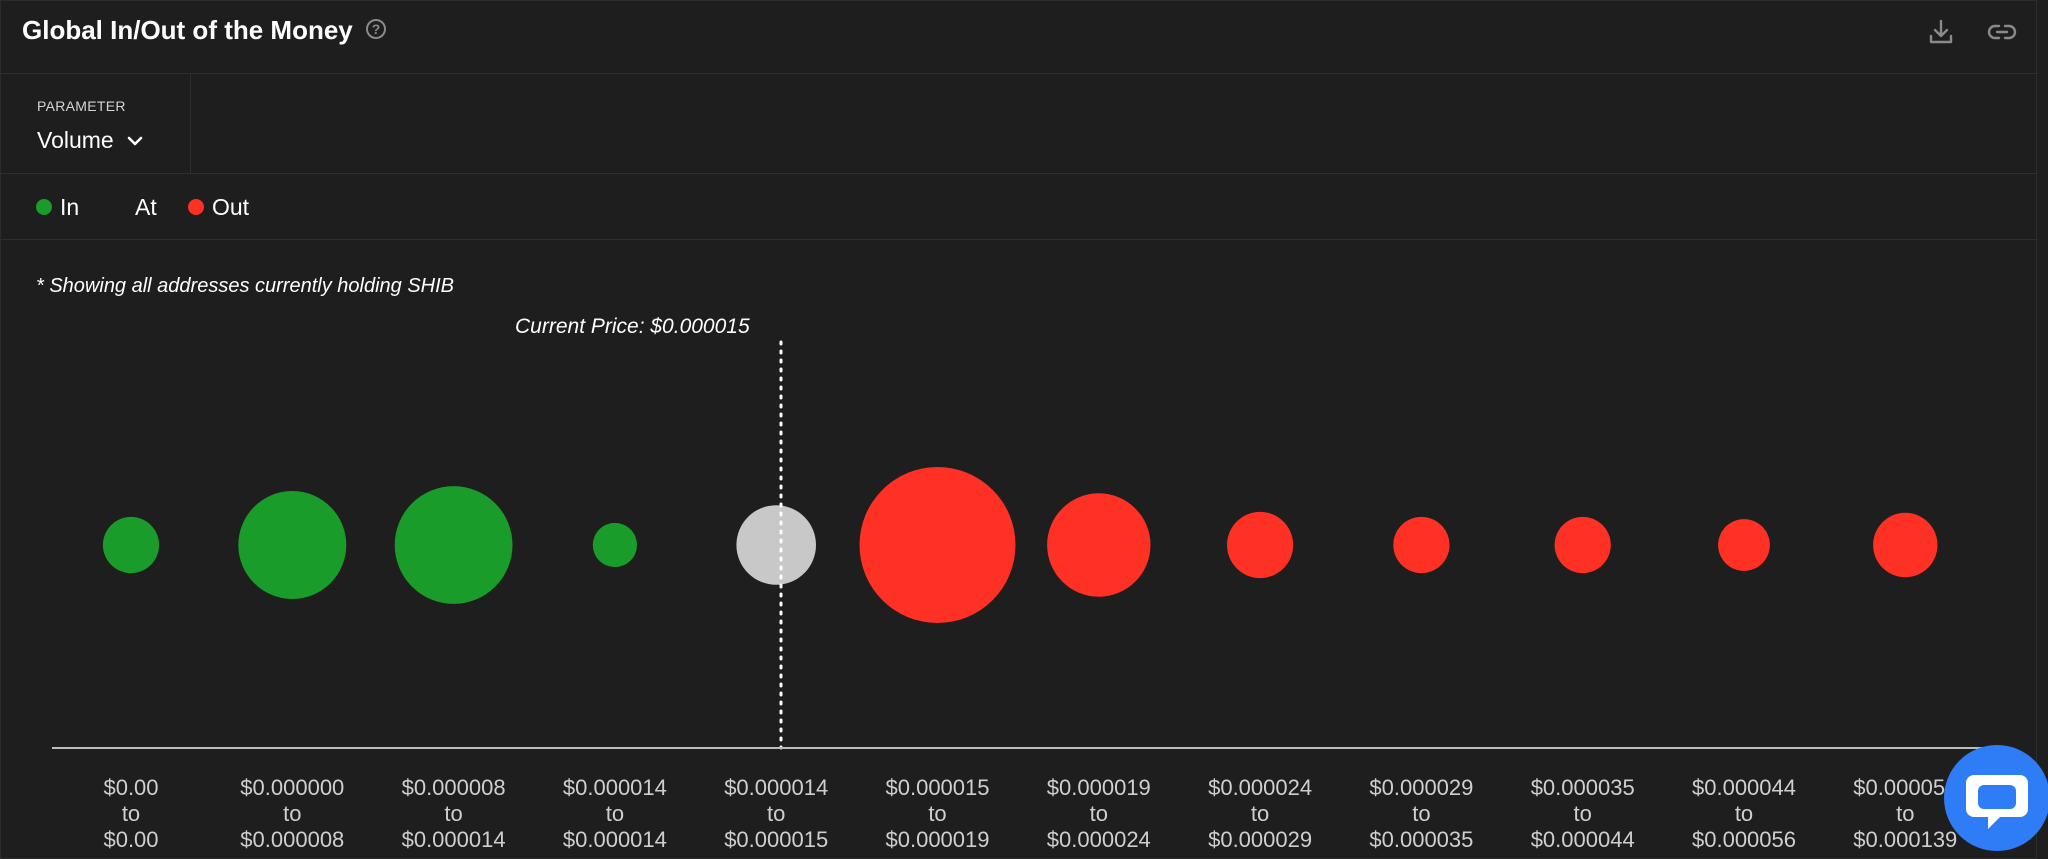 The height and width of the screenshot is (859, 2048). I want to click on chat-bubble-icon, so click(1997, 802).